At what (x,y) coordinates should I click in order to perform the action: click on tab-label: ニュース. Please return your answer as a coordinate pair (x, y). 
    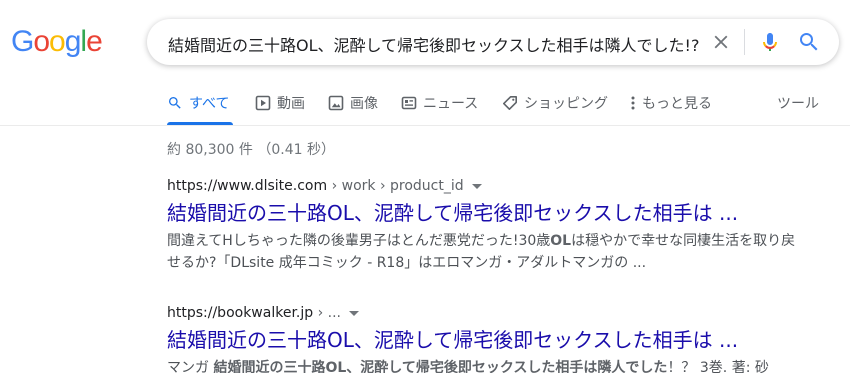
    Looking at the image, I should click on (451, 104).